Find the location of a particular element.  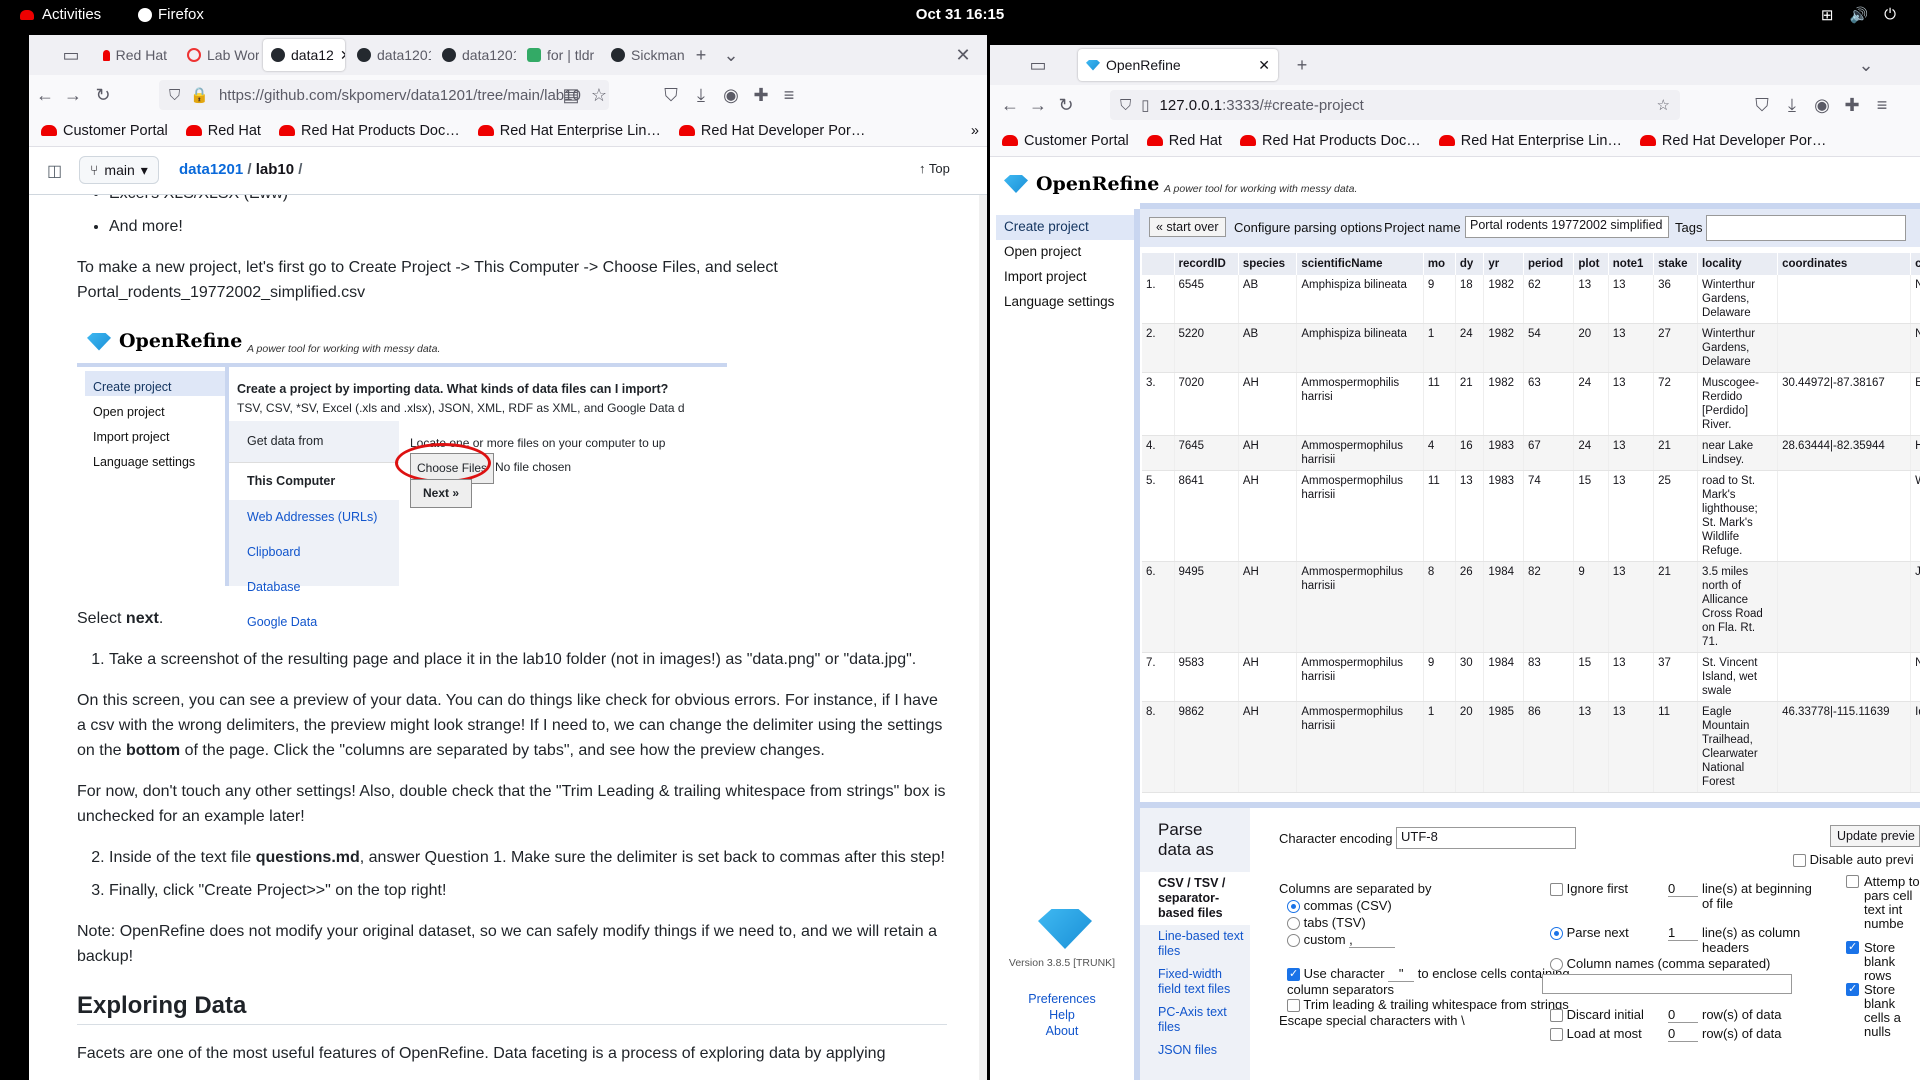

update-preview-button: Update previe is located at coordinates (1875, 836).